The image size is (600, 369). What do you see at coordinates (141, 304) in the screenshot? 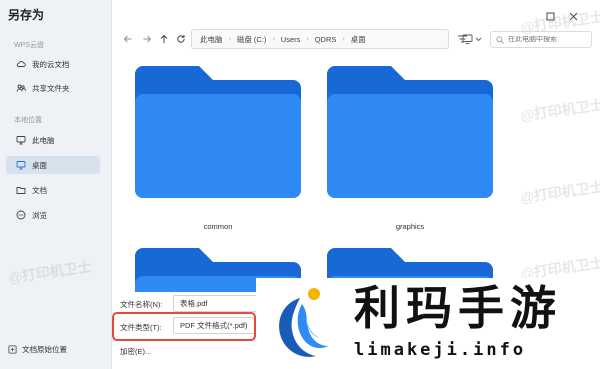
I see `filename-label: 文件名称(N):` at bounding box center [141, 304].